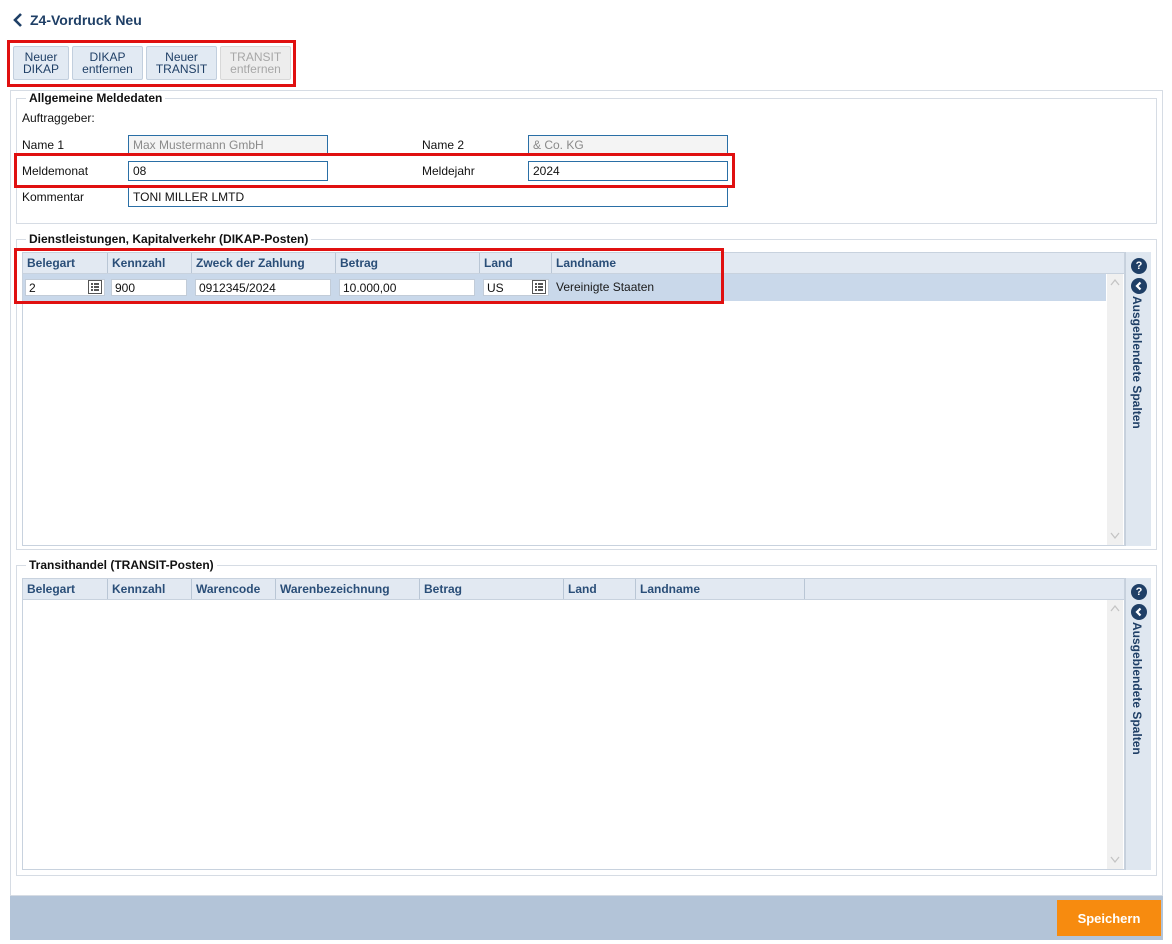 The image size is (1172, 944). What do you see at coordinates (150, 263) in the screenshot?
I see `dikap-col-kennzahl: Kennzahl` at bounding box center [150, 263].